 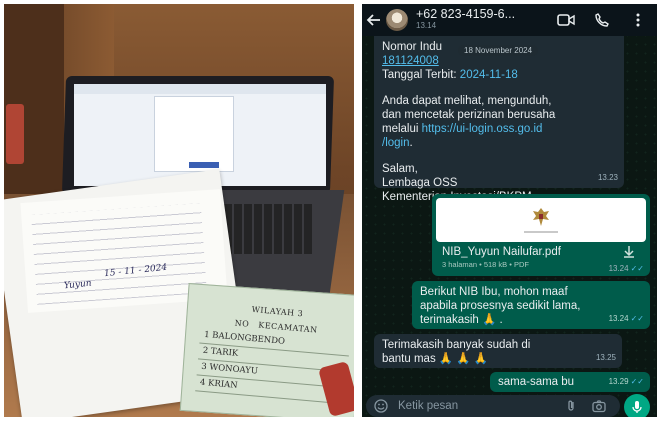 What do you see at coordinates (467, 101) in the screenshot?
I see `message-line: Anda dapat melihat, mengunduh,` at bounding box center [467, 101].